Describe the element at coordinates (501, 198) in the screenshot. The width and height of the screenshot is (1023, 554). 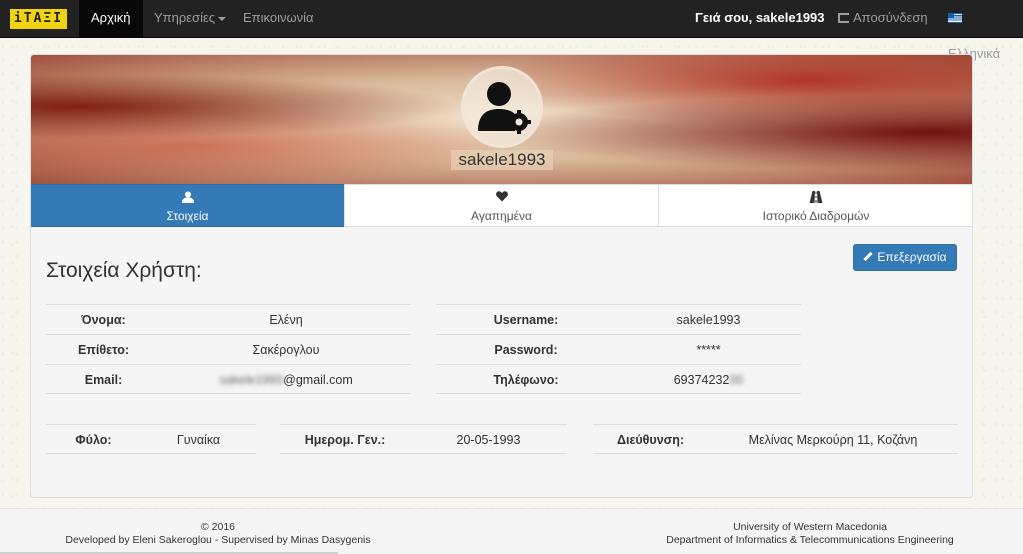
I see `heart-icon` at that location.